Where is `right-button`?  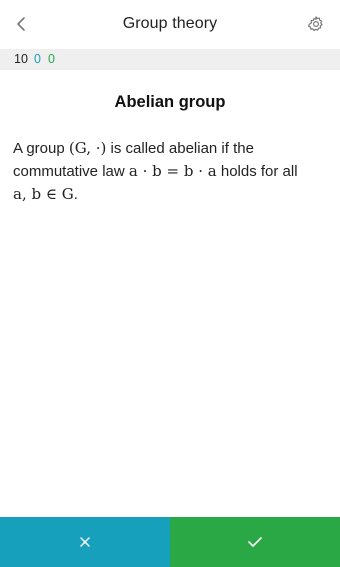 right-button is located at coordinates (255, 542).